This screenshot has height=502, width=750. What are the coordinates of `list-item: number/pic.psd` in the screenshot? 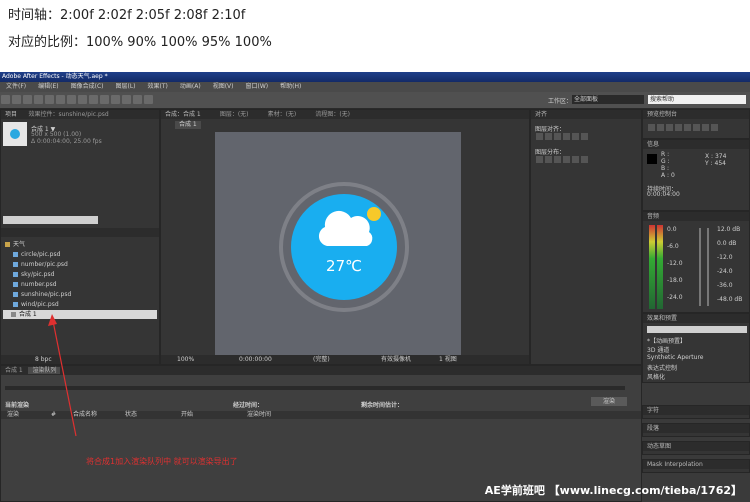 It's located at (40, 264).